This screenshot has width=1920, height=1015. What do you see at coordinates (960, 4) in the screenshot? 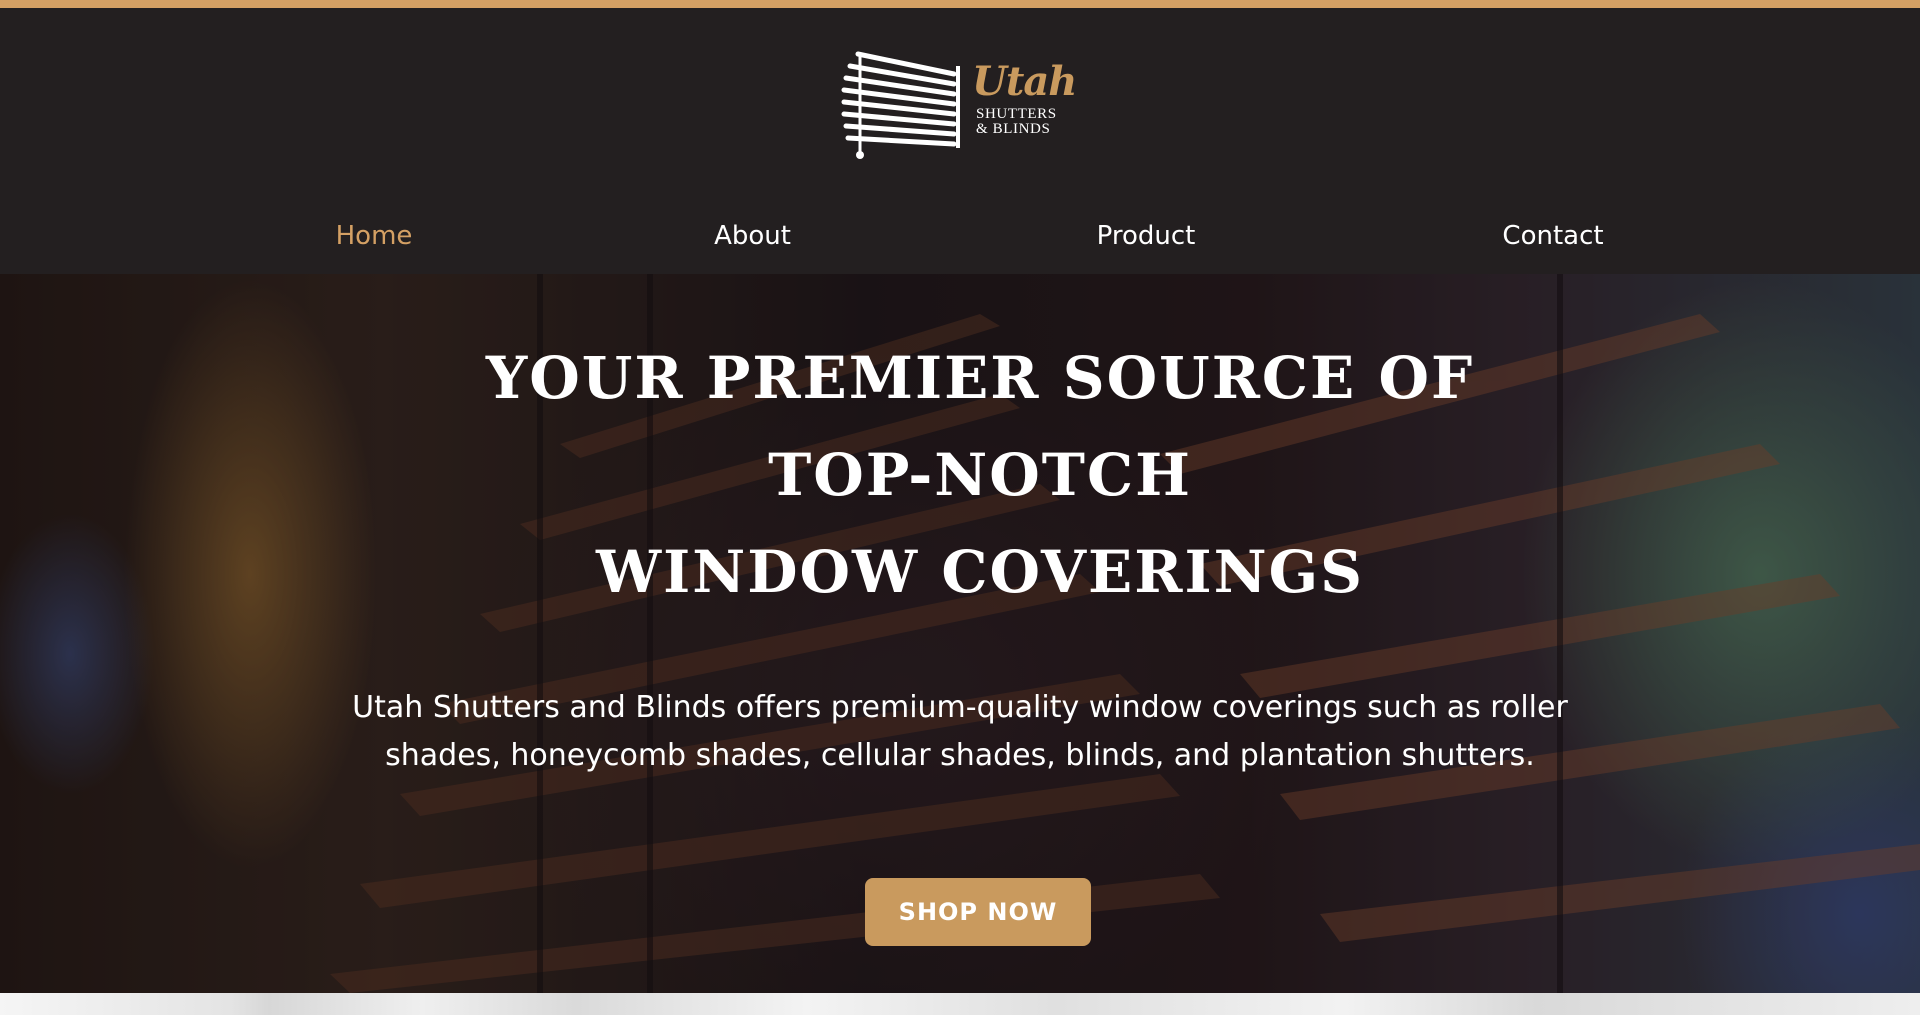
I see `top-accent-bar` at bounding box center [960, 4].